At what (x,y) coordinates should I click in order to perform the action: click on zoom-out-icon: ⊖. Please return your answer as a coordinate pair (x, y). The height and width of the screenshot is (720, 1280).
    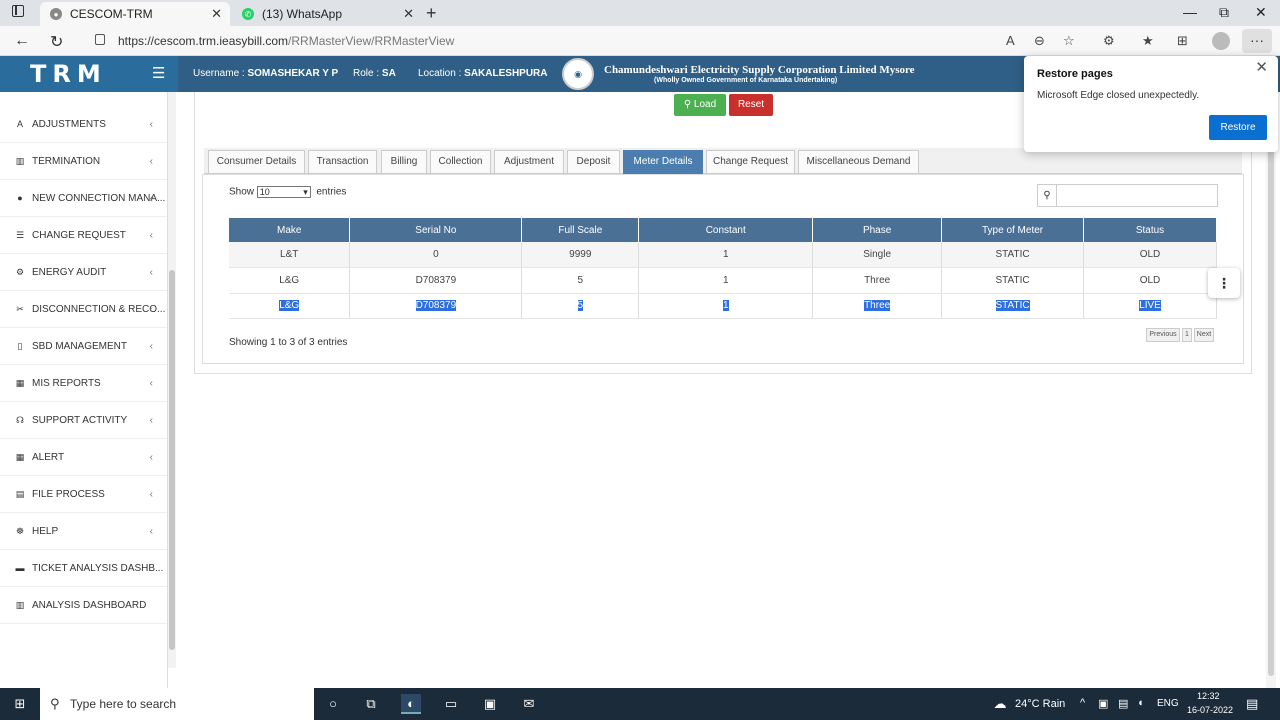
    Looking at the image, I should click on (1039, 41).